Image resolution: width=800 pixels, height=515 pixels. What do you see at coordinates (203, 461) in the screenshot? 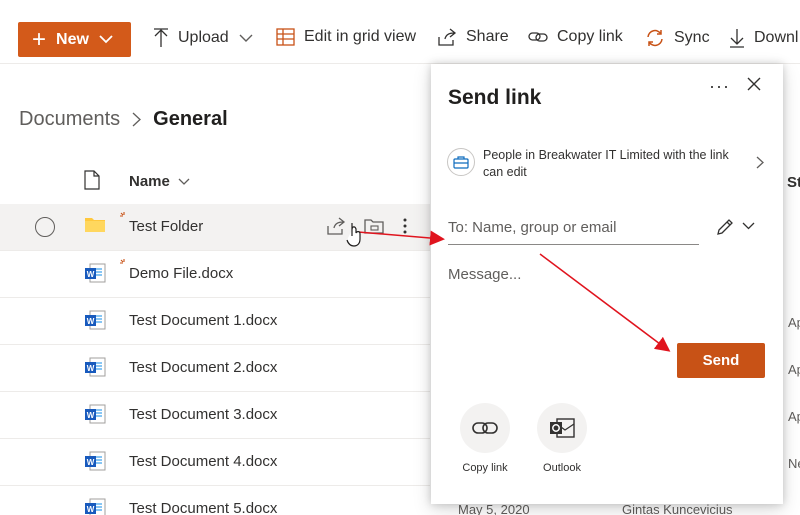
I see `file-name: Test Document 4.docx` at bounding box center [203, 461].